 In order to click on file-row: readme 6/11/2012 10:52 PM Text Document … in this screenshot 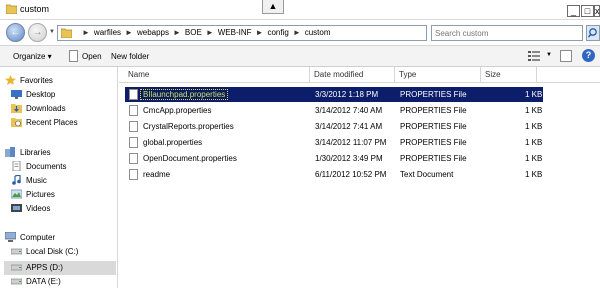, I will do `click(334, 174)`.